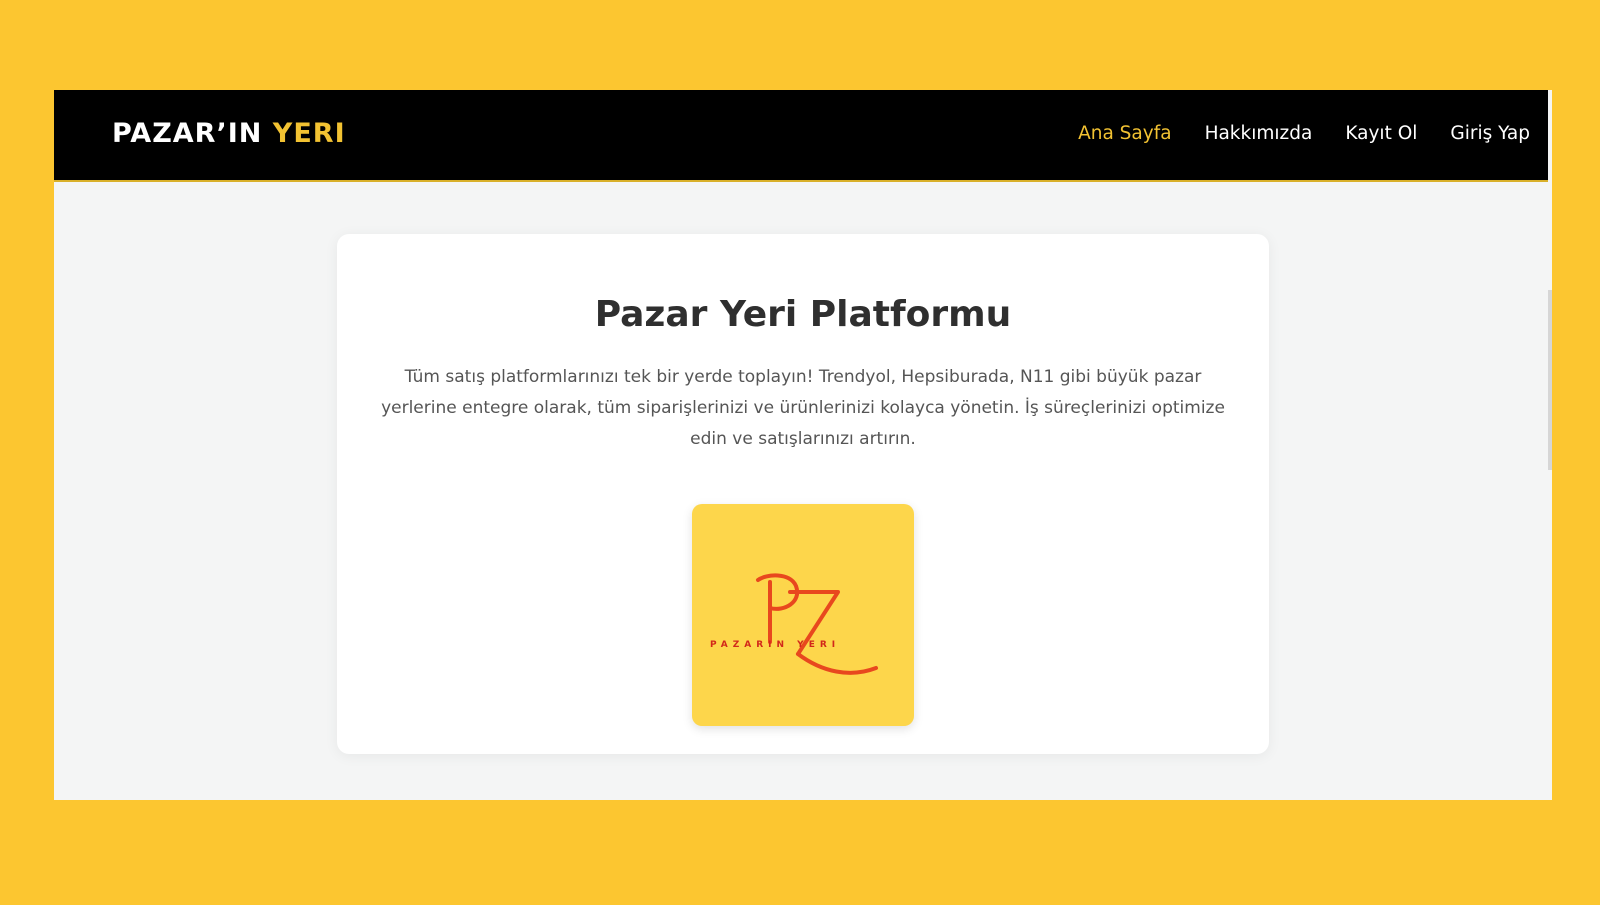 Image resolution: width=1600 pixels, height=905 pixels. I want to click on brand-main: PAZAR’IN, so click(187, 133).